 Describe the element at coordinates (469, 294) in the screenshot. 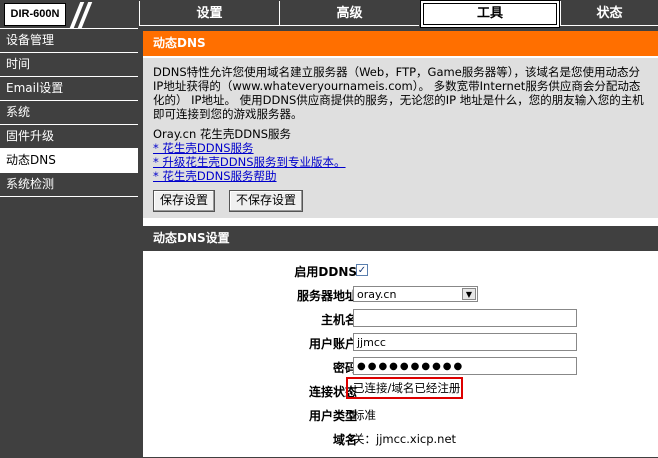

I see `chevron-down-icon: ▼` at that location.